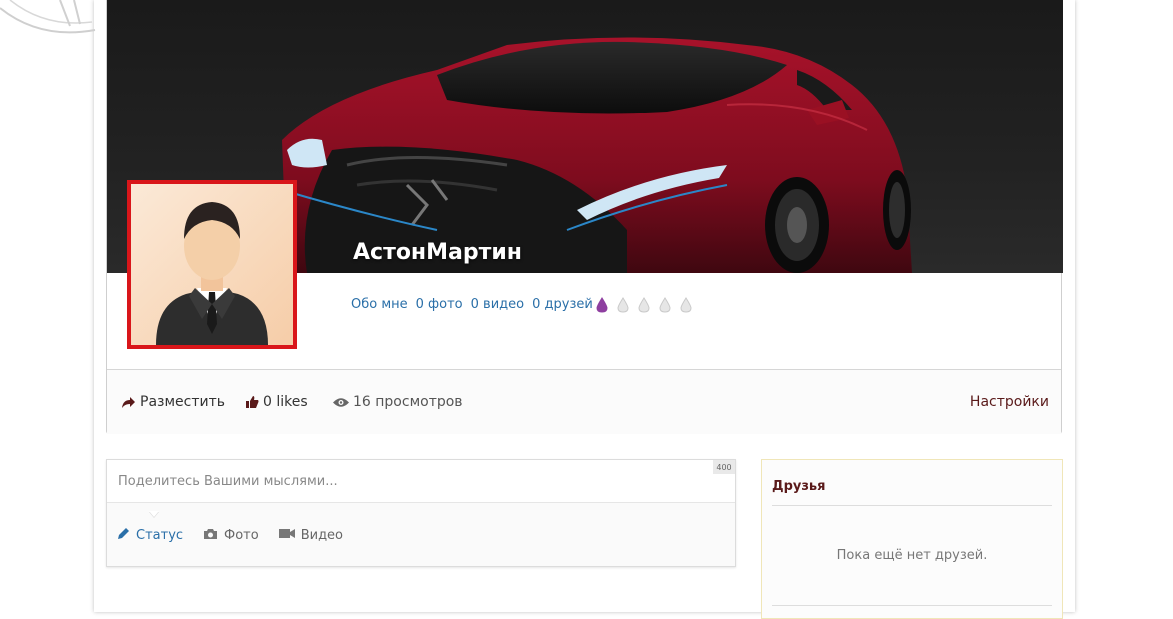 The width and height of the screenshot is (1173, 619). I want to click on active-tab-caret, so click(154, 514).